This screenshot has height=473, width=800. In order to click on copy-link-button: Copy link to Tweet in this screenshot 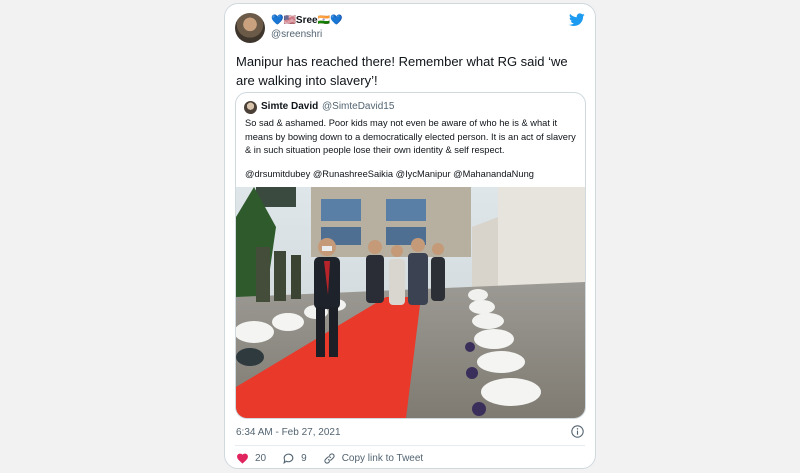, I will do `click(373, 458)`.